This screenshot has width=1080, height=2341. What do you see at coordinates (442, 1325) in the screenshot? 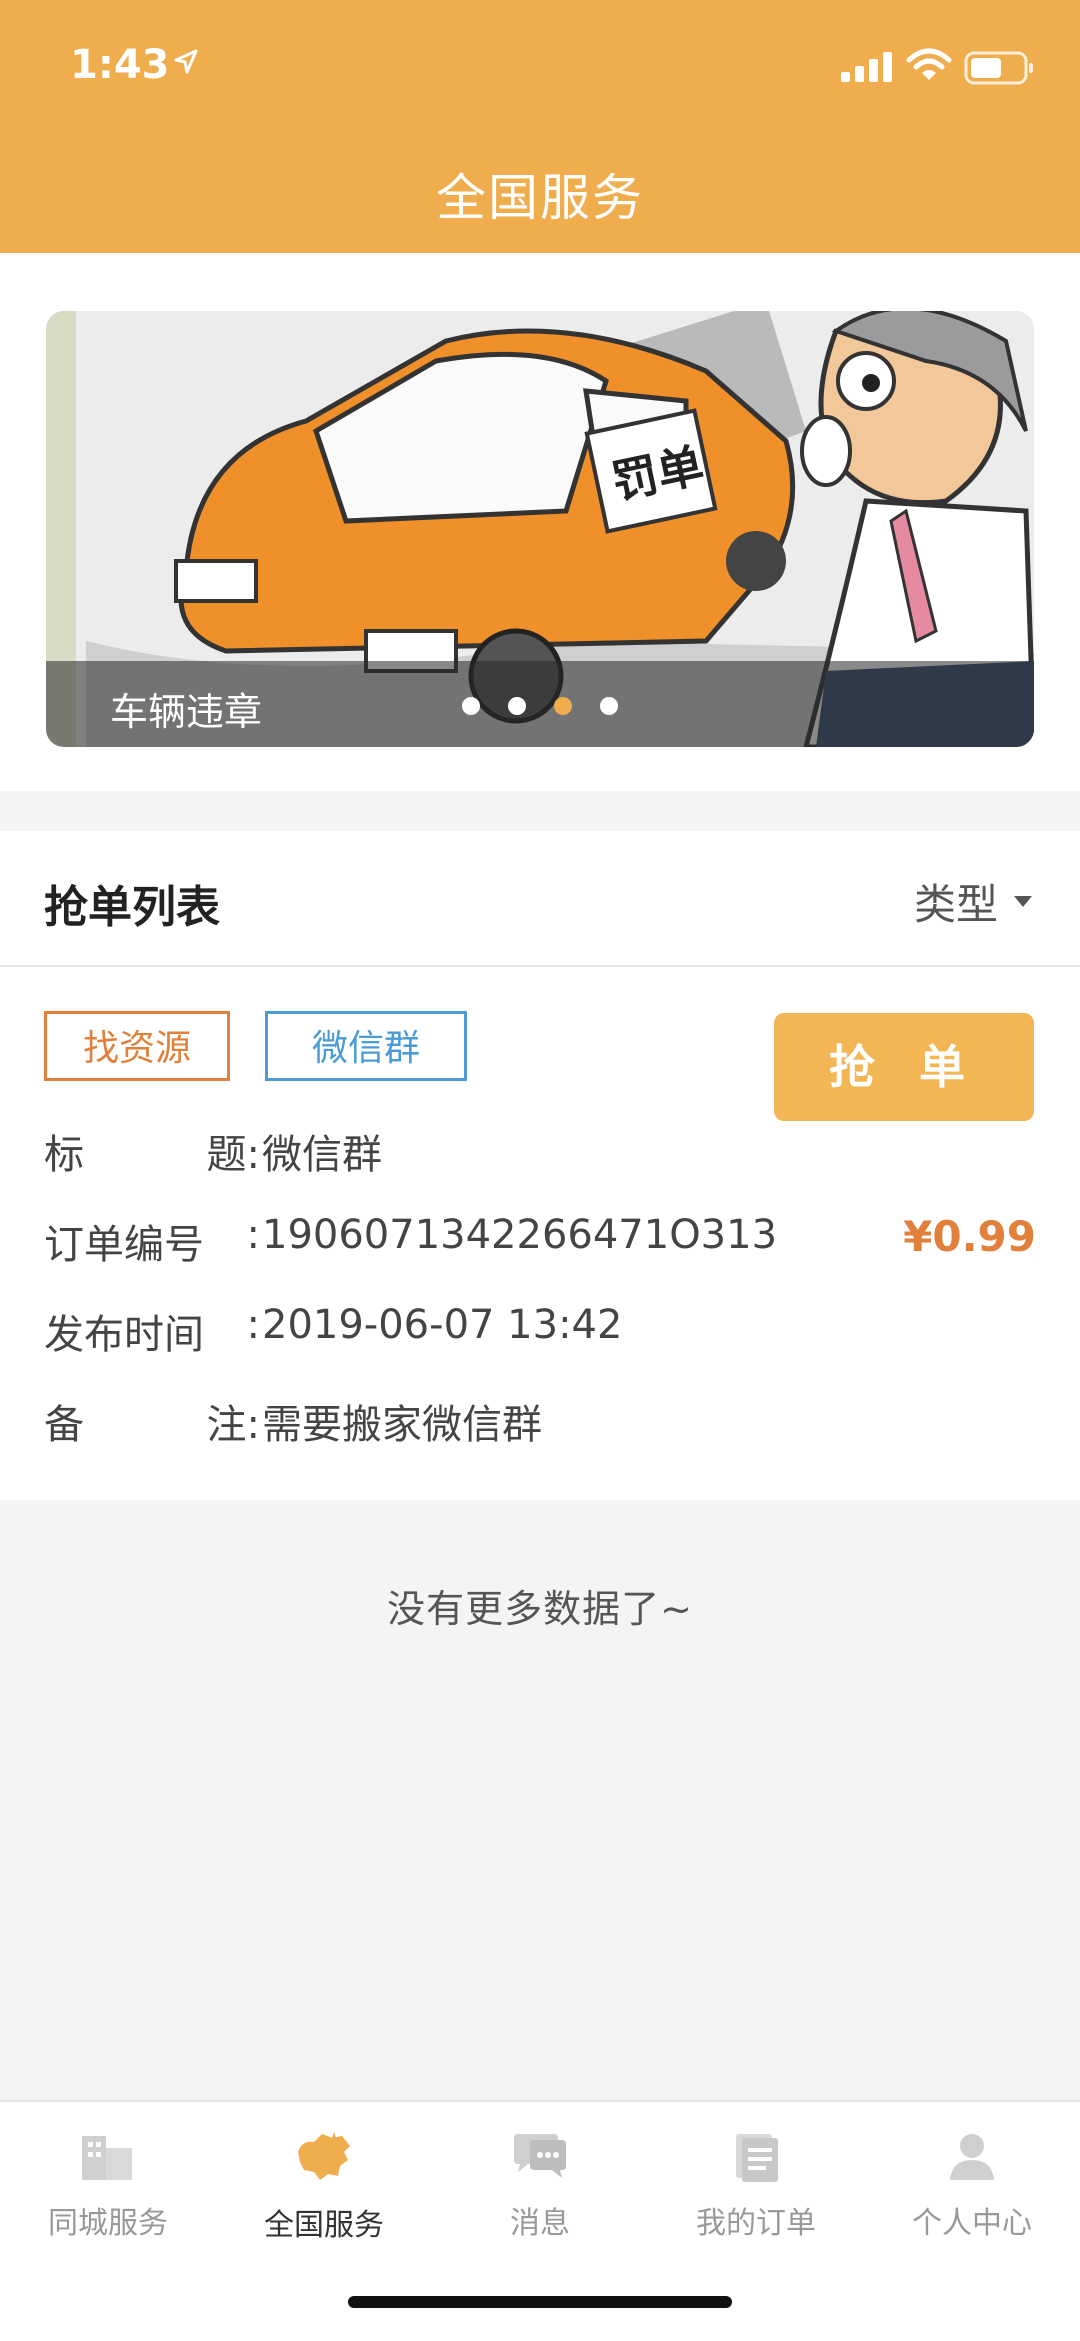
I see `field-value-publish-time: 2019-06-07 13:42` at bounding box center [442, 1325].